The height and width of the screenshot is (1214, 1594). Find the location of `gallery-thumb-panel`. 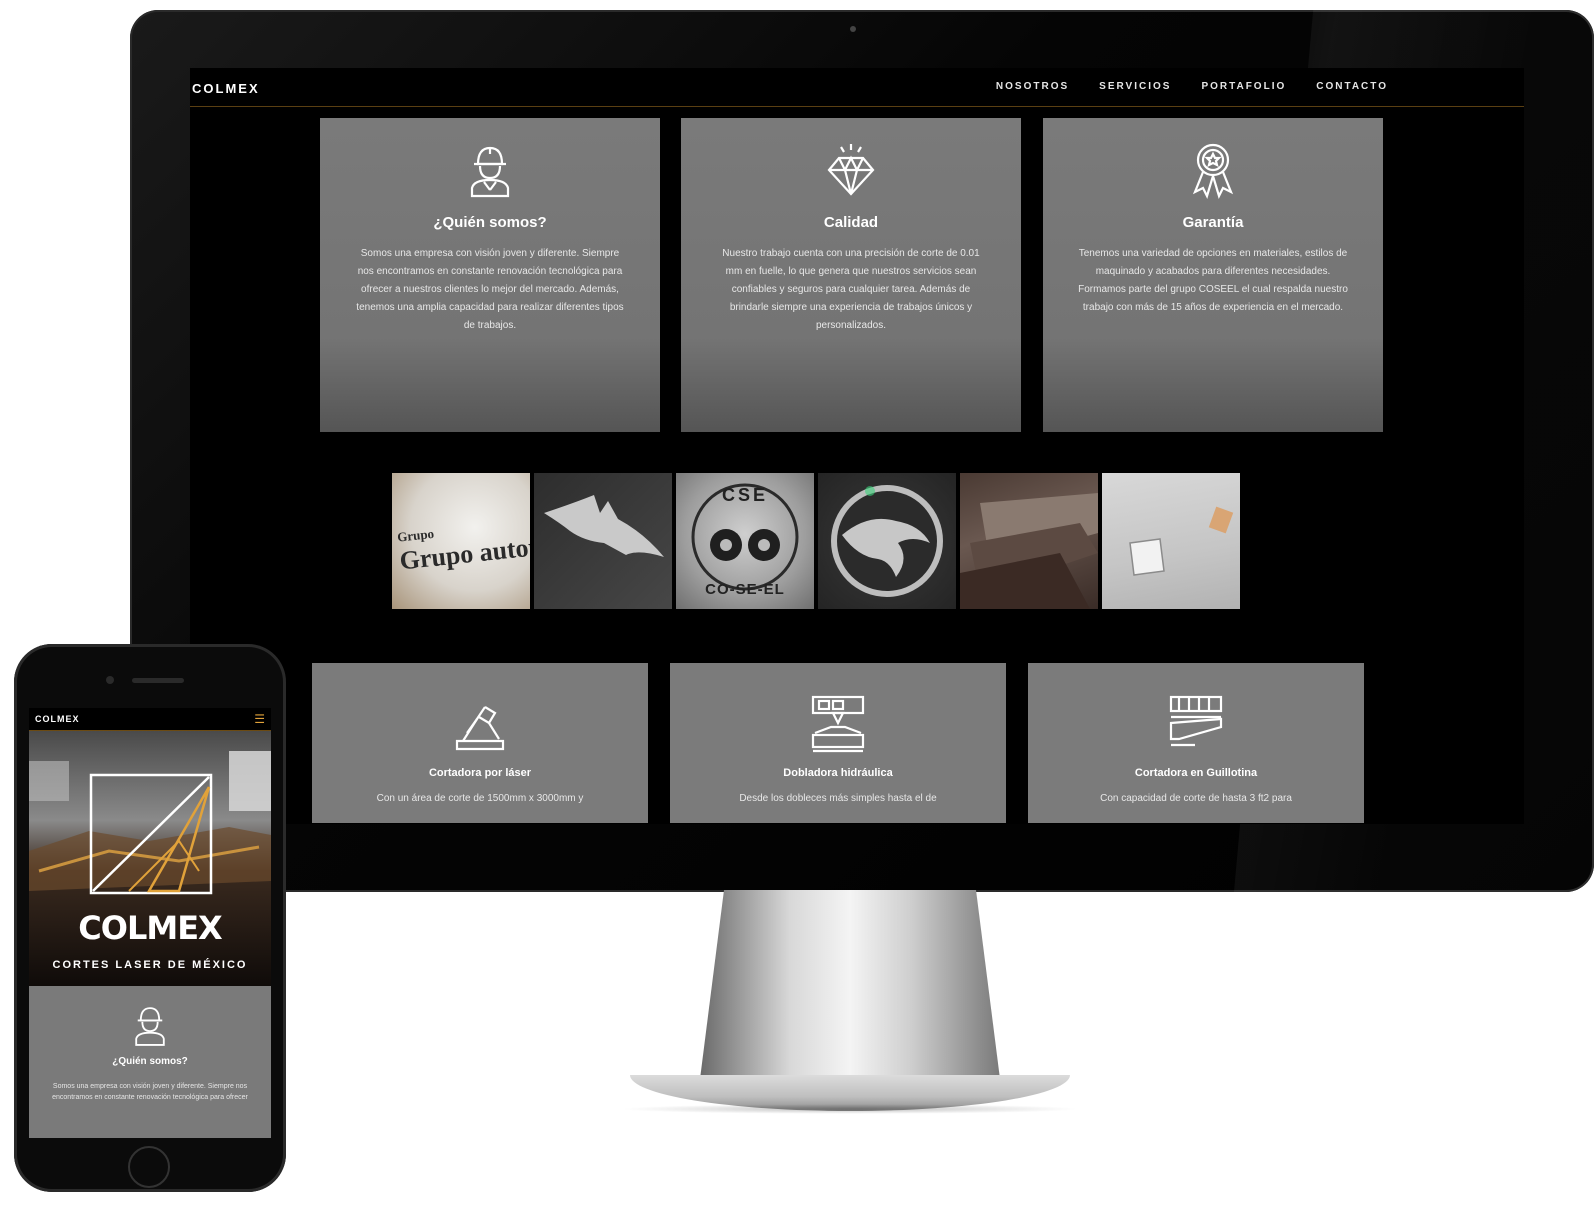

gallery-thumb-panel is located at coordinates (1171, 541).